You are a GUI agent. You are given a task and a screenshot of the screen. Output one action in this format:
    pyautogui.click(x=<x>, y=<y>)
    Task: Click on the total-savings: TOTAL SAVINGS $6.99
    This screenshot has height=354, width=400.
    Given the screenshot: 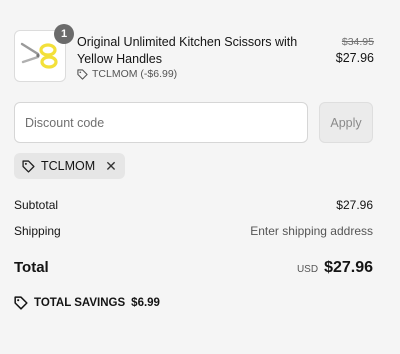 What is the action you would take?
    pyautogui.click(x=87, y=303)
    